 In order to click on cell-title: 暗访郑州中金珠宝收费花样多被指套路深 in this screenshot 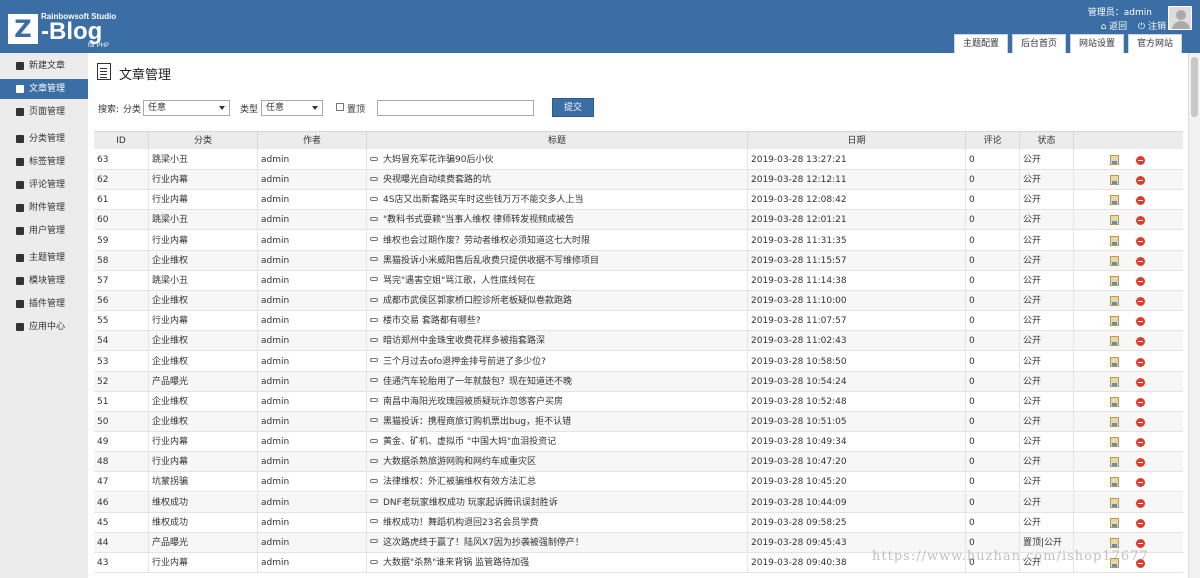, I will do `click(556, 341)`.